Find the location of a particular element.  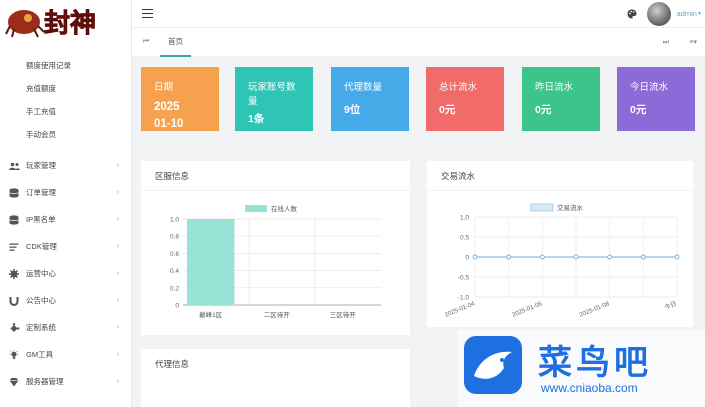

username-label: admin is located at coordinates (687, 13).